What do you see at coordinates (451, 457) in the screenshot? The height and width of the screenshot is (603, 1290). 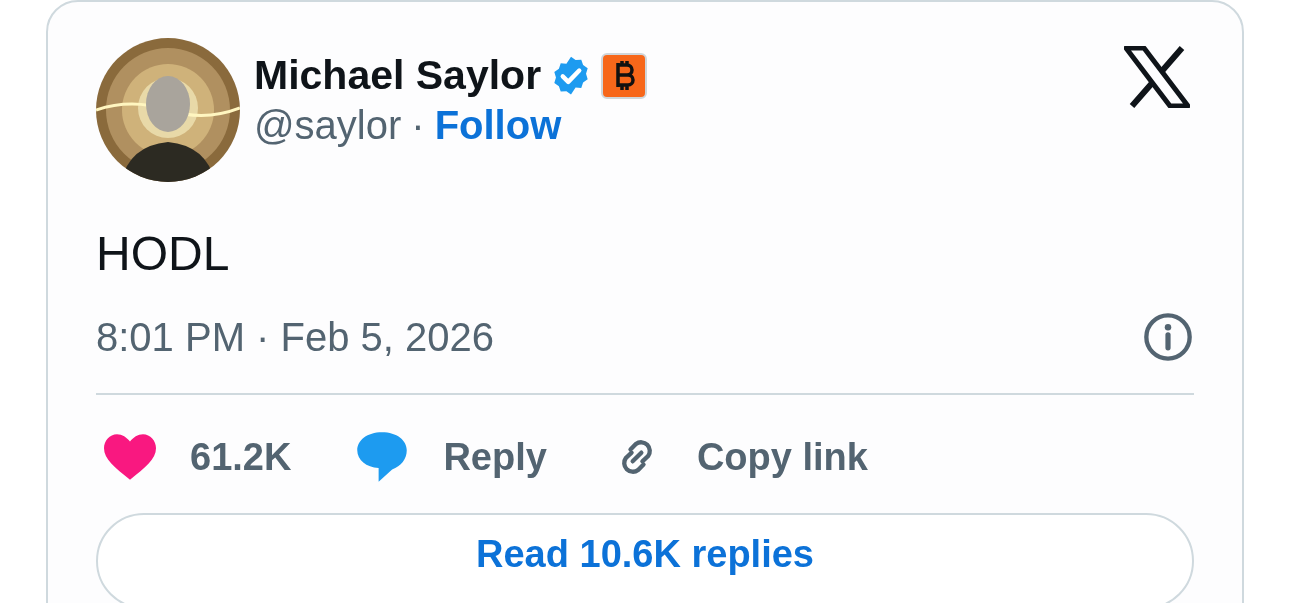 I see `reply-link: Reply` at bounding box center [451, 457].